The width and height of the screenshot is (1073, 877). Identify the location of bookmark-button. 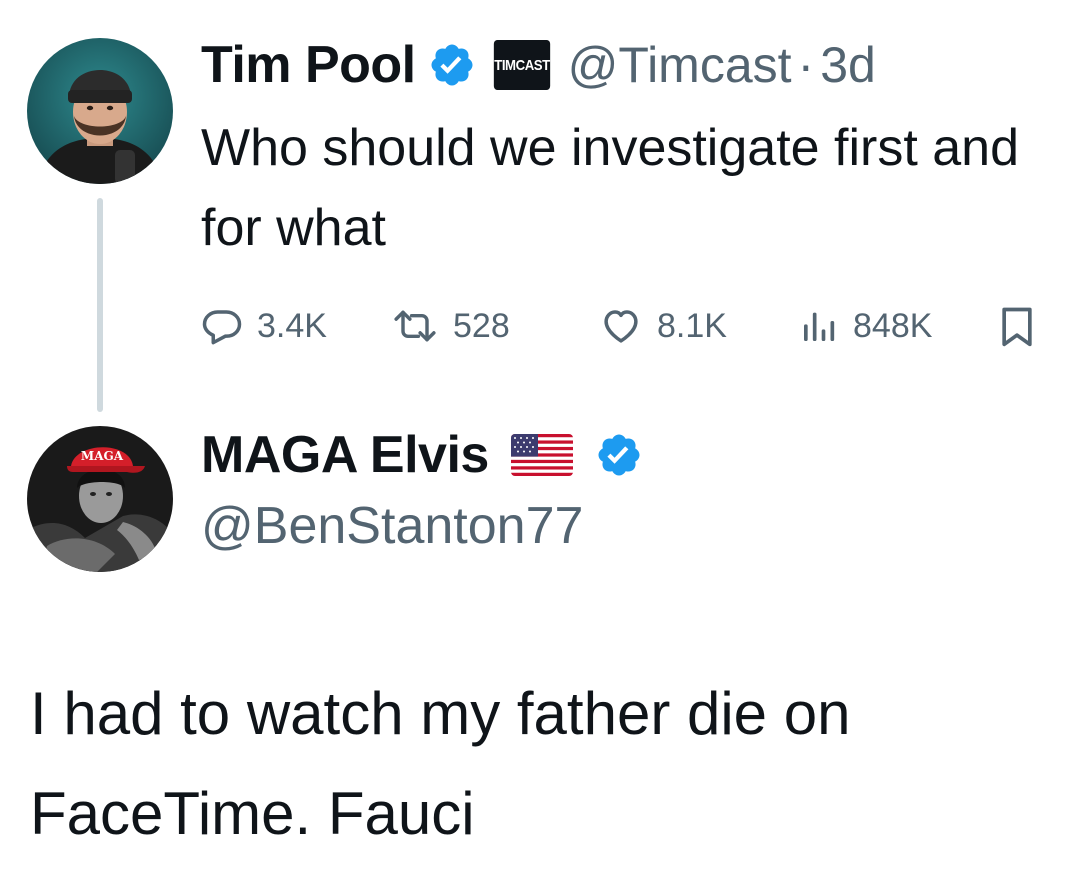
(1024, 326).